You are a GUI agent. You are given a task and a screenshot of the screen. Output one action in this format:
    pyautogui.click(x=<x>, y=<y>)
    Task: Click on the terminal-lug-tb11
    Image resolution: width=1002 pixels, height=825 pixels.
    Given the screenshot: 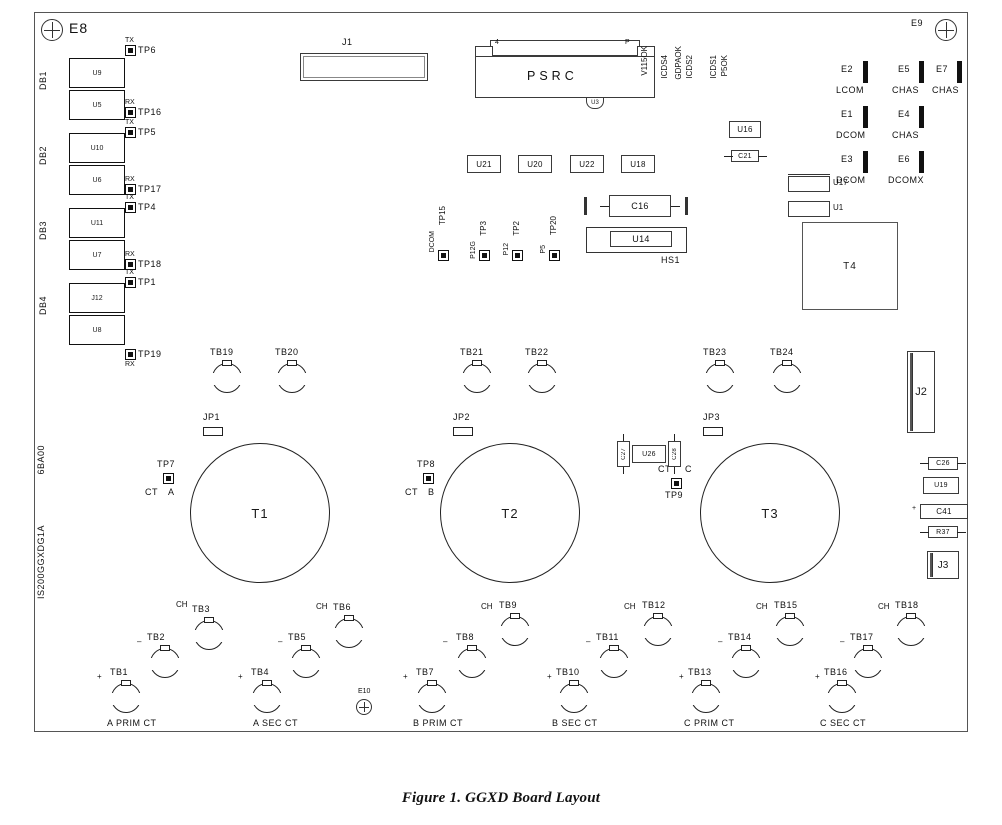 What is the action you would take?
    pyautogui.click(x=615, y=661)
    